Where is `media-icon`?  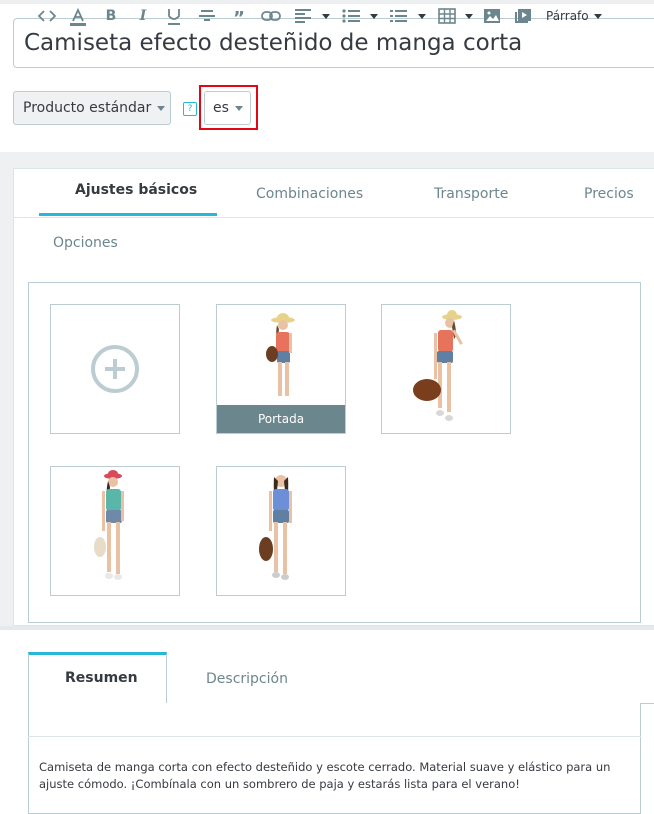
media-icon is located at coordinates (523, 16).